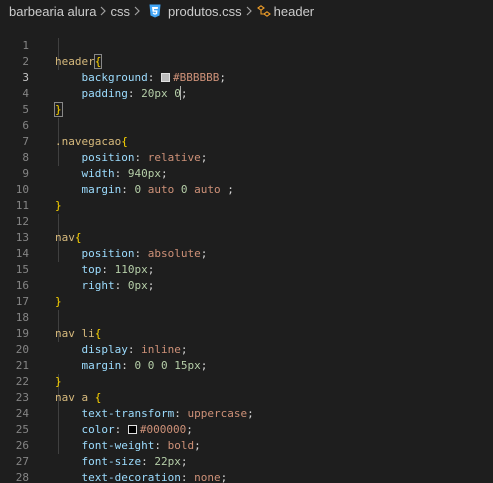  I want to click on code-line: 21 }, so click(246, 365).